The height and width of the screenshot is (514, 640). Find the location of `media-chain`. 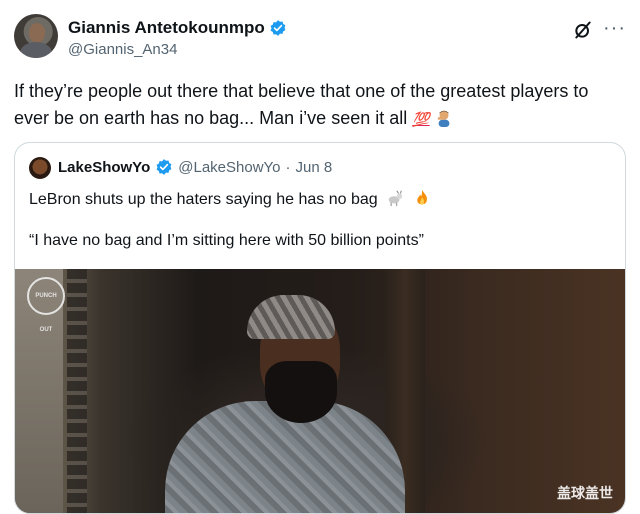

media-chain is located at coordinates (77, 391).